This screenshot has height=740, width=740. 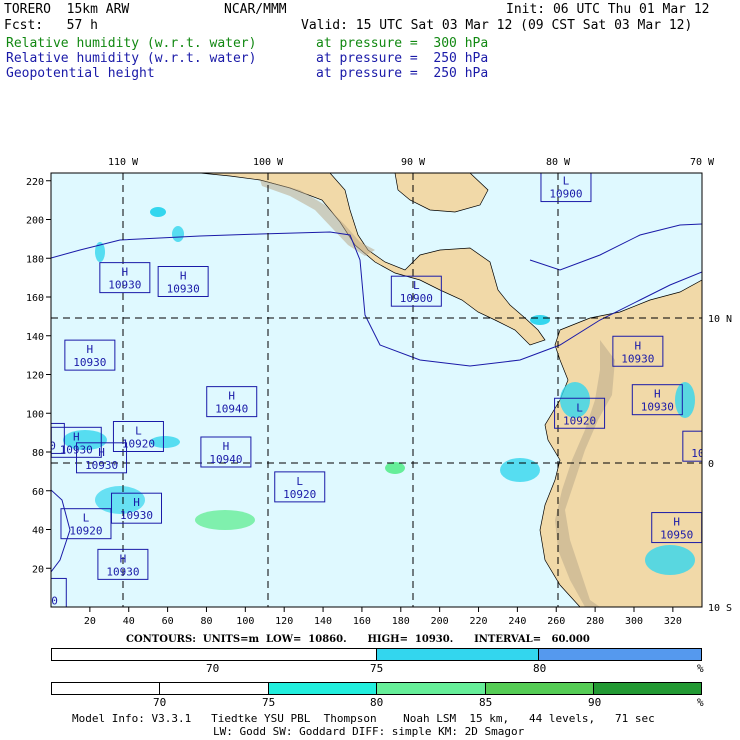 I want to click on pressure-value: 10950, so click(x=676, y=535).